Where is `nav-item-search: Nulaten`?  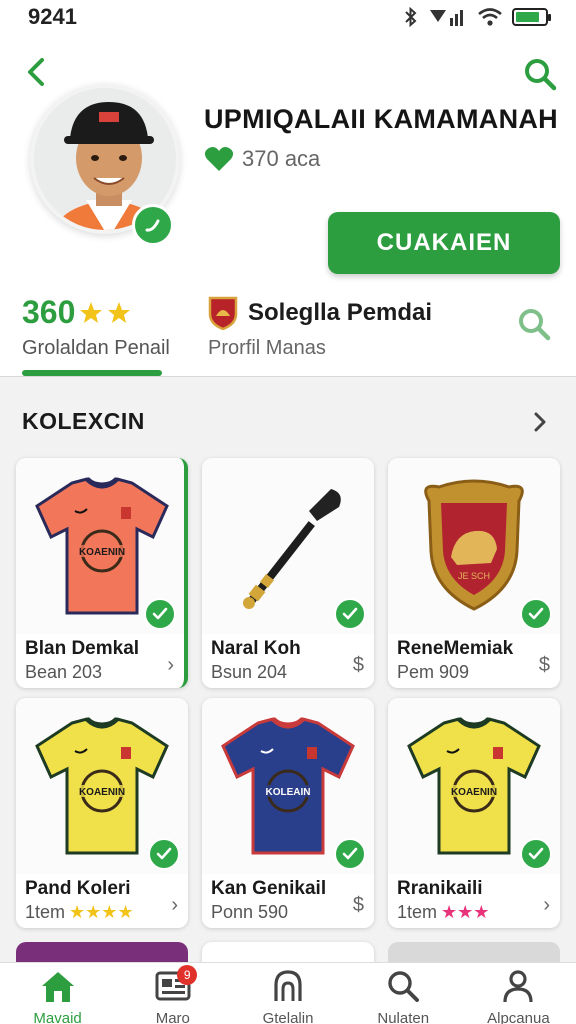
nav-item-search: Nulaten is located at coordinates (403, 993).